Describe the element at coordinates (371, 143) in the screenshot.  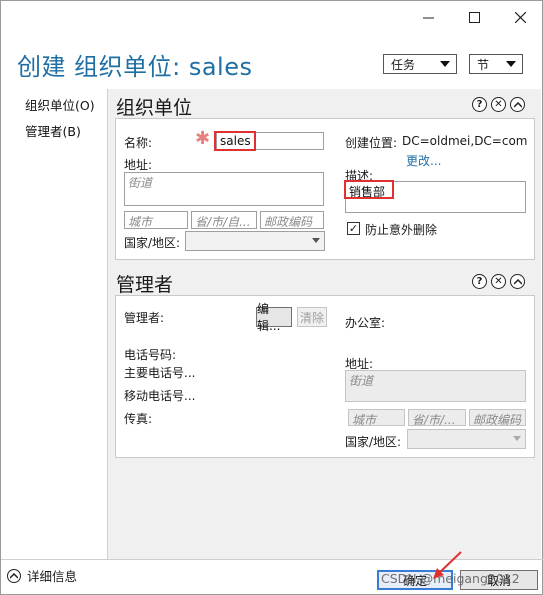
I see `create-location-label: 创建位置:` at that location.